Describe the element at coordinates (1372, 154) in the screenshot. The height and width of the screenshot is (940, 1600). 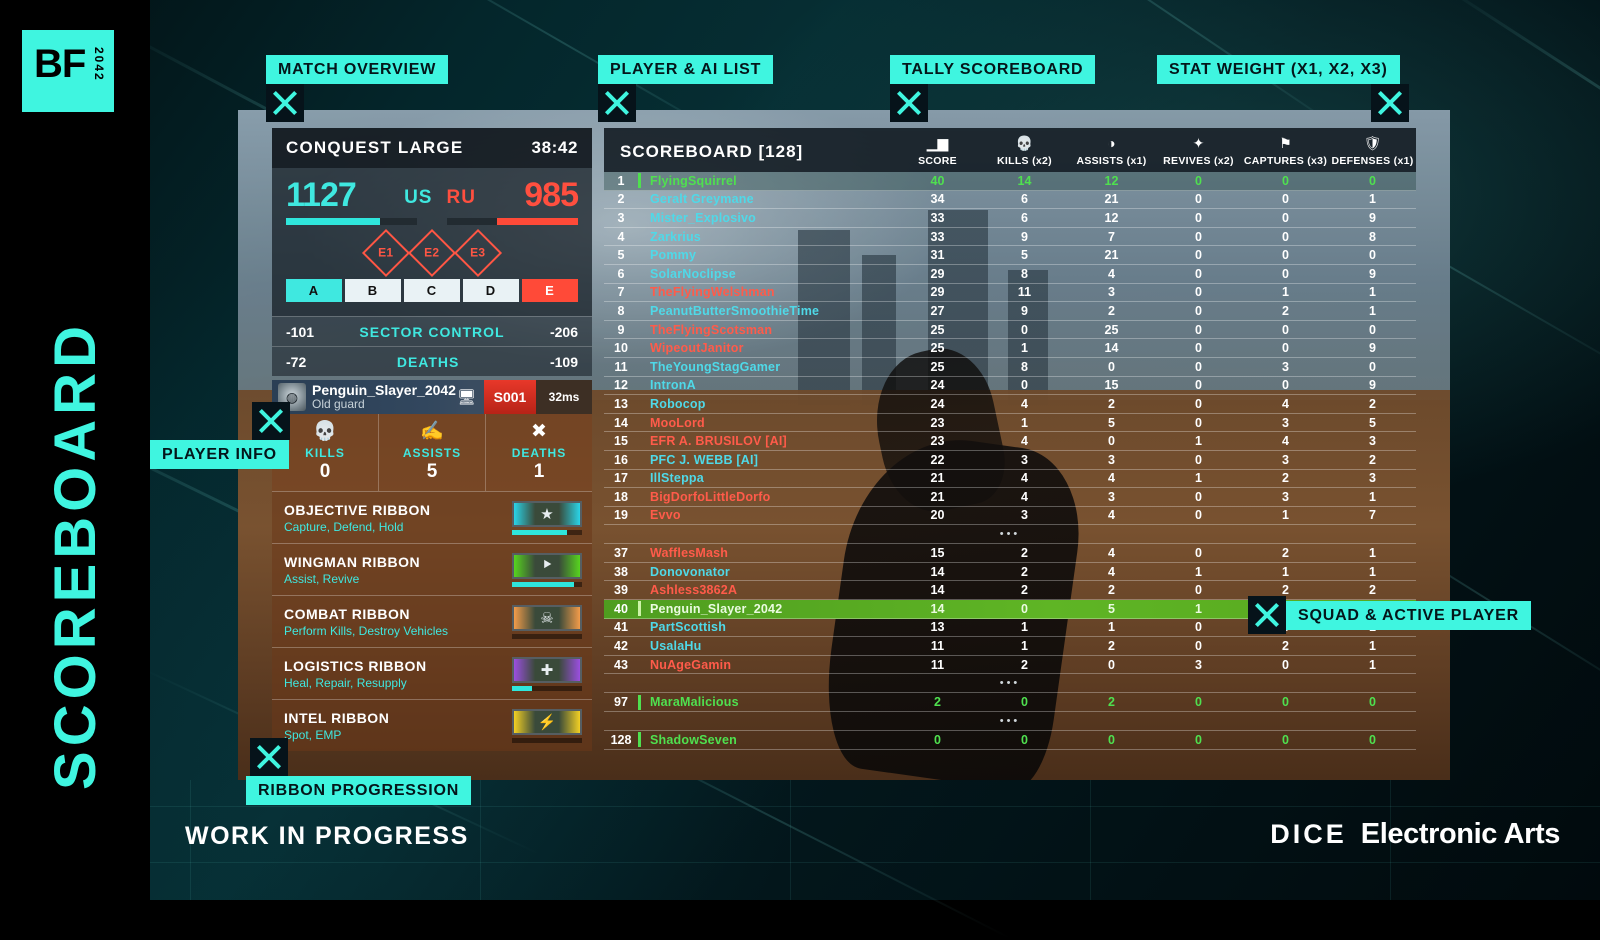
I see `scoreboard-column-header: 🛡 DEFENSES (x1)` at that location.